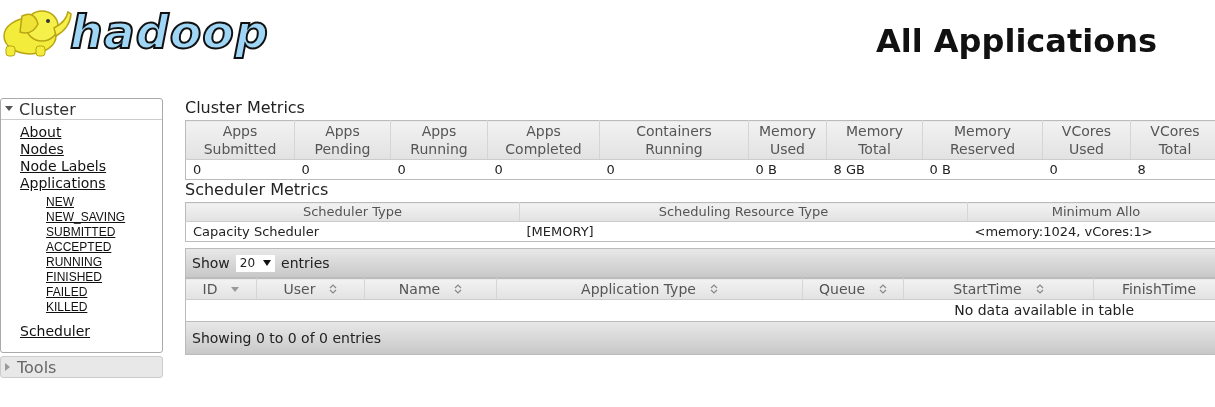 This screenshot has height=407, width=1215. I want to click on sidebar-sublink: KILLED, so click(67, 307).